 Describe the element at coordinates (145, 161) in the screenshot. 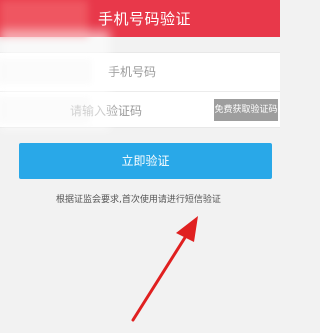

I see `verify-now-button: 立即验证` at that location.